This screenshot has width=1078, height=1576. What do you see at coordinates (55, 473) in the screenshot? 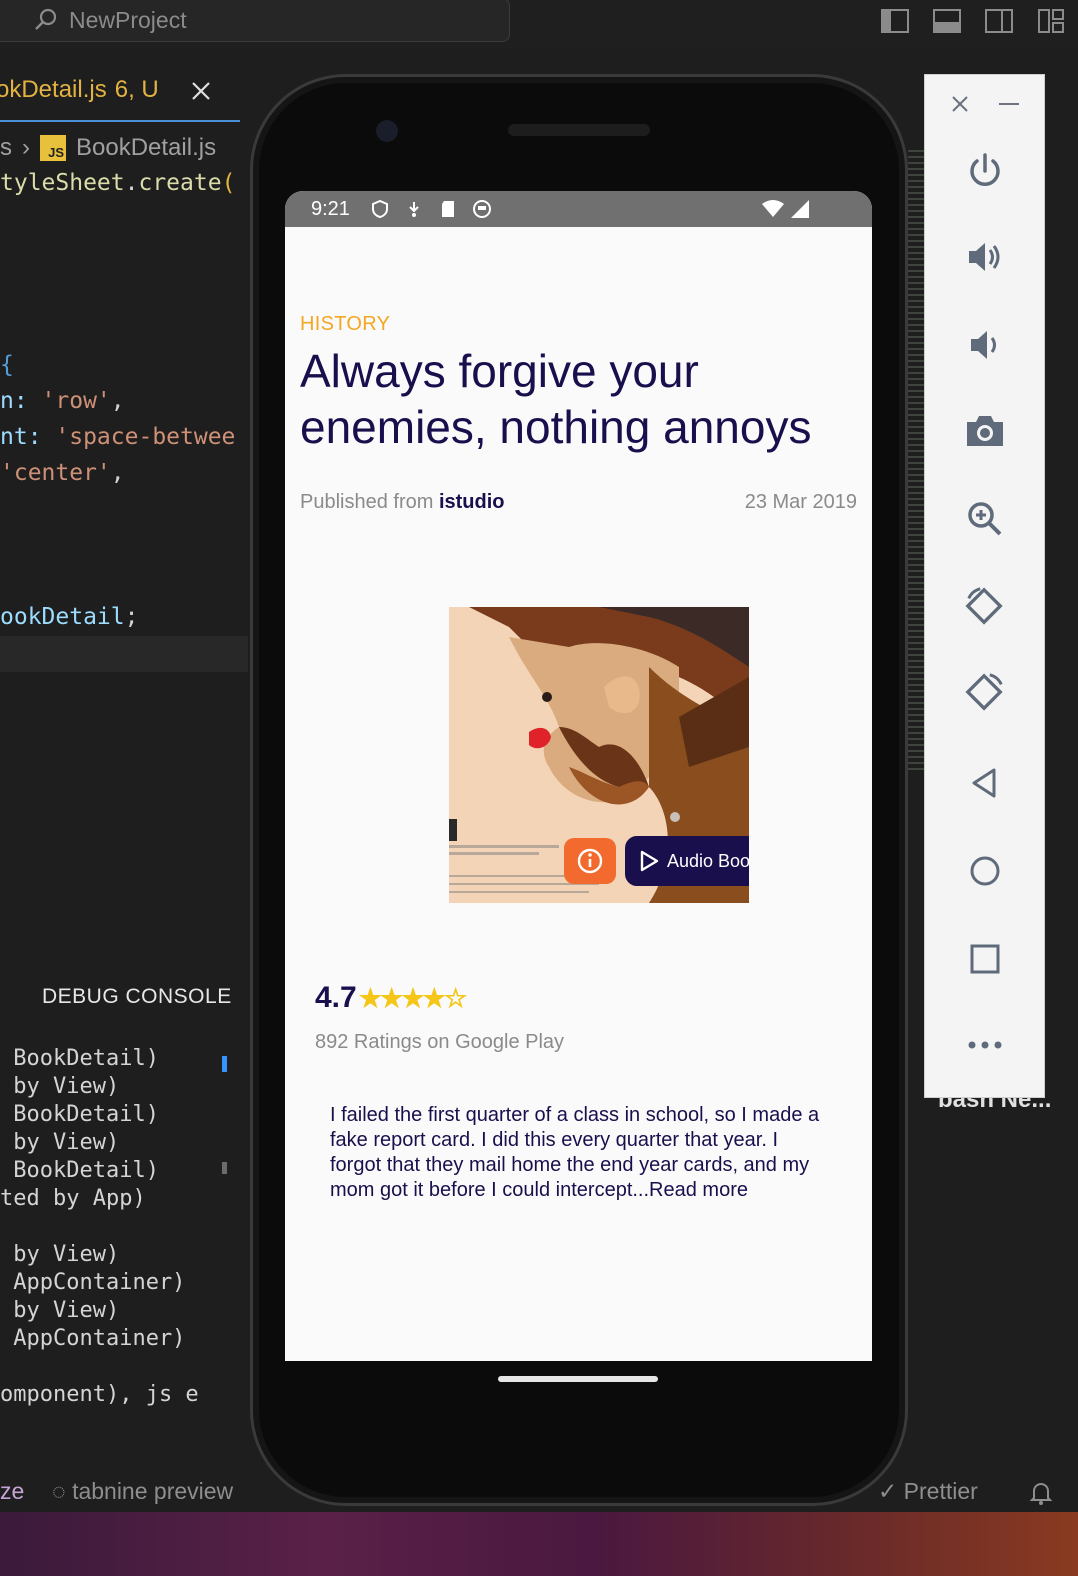
I see `code-token: 'center'` at bounding box center [55, 473].